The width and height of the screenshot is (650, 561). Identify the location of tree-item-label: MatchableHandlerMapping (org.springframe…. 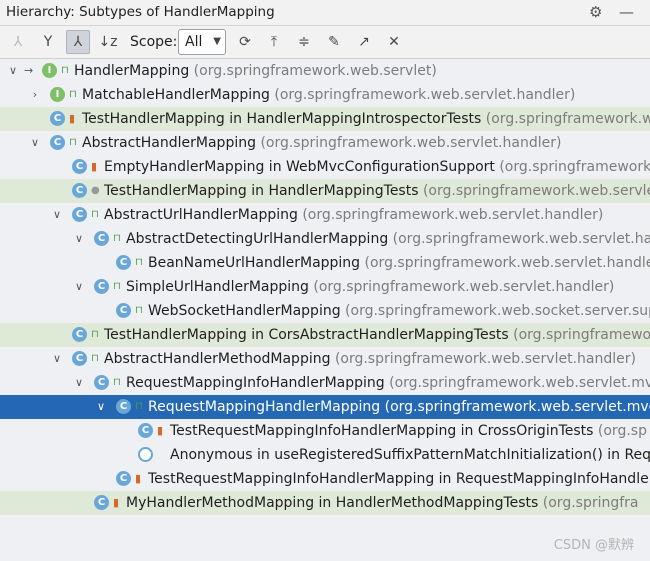
(328, 95).